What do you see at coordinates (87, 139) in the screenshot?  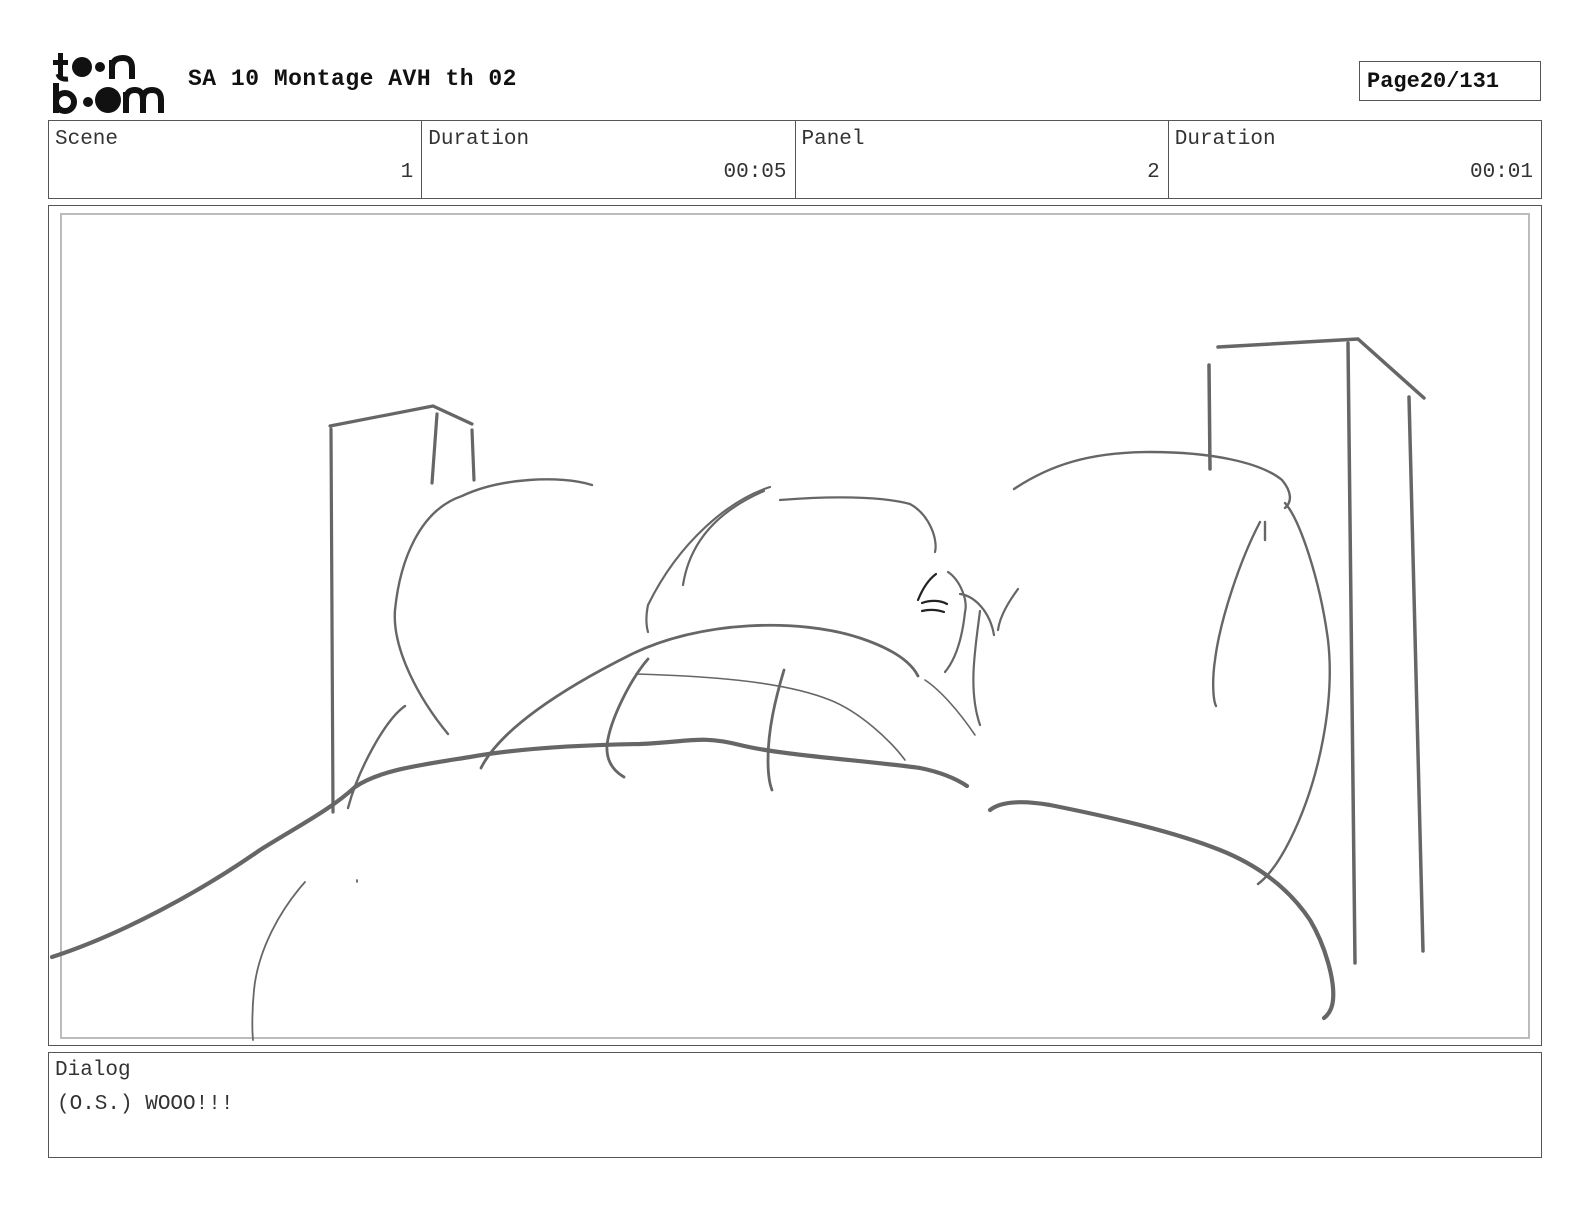 I see `scene-label: Scene` at bounding box center [87, 139].